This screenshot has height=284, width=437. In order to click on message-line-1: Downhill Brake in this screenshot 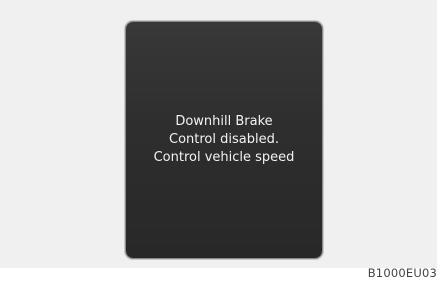, I will do `click(224, 121)`.